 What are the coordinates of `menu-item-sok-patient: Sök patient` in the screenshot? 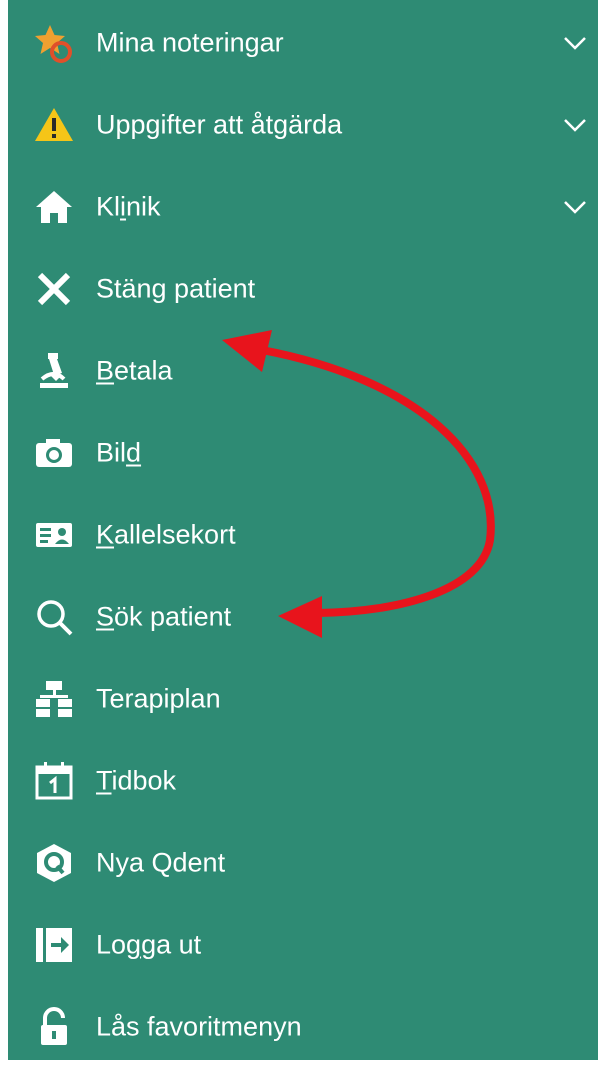 It's located at (303, 617).